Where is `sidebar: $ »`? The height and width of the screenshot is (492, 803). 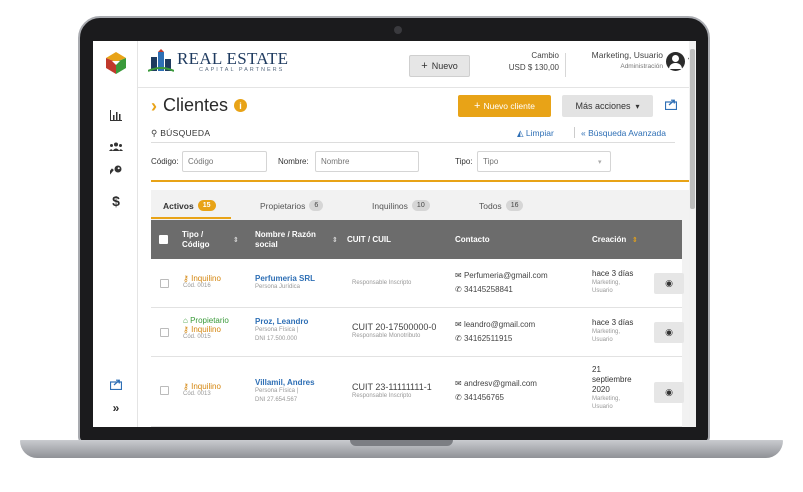 sidebar: $ » is located at coordinates (115, 234).